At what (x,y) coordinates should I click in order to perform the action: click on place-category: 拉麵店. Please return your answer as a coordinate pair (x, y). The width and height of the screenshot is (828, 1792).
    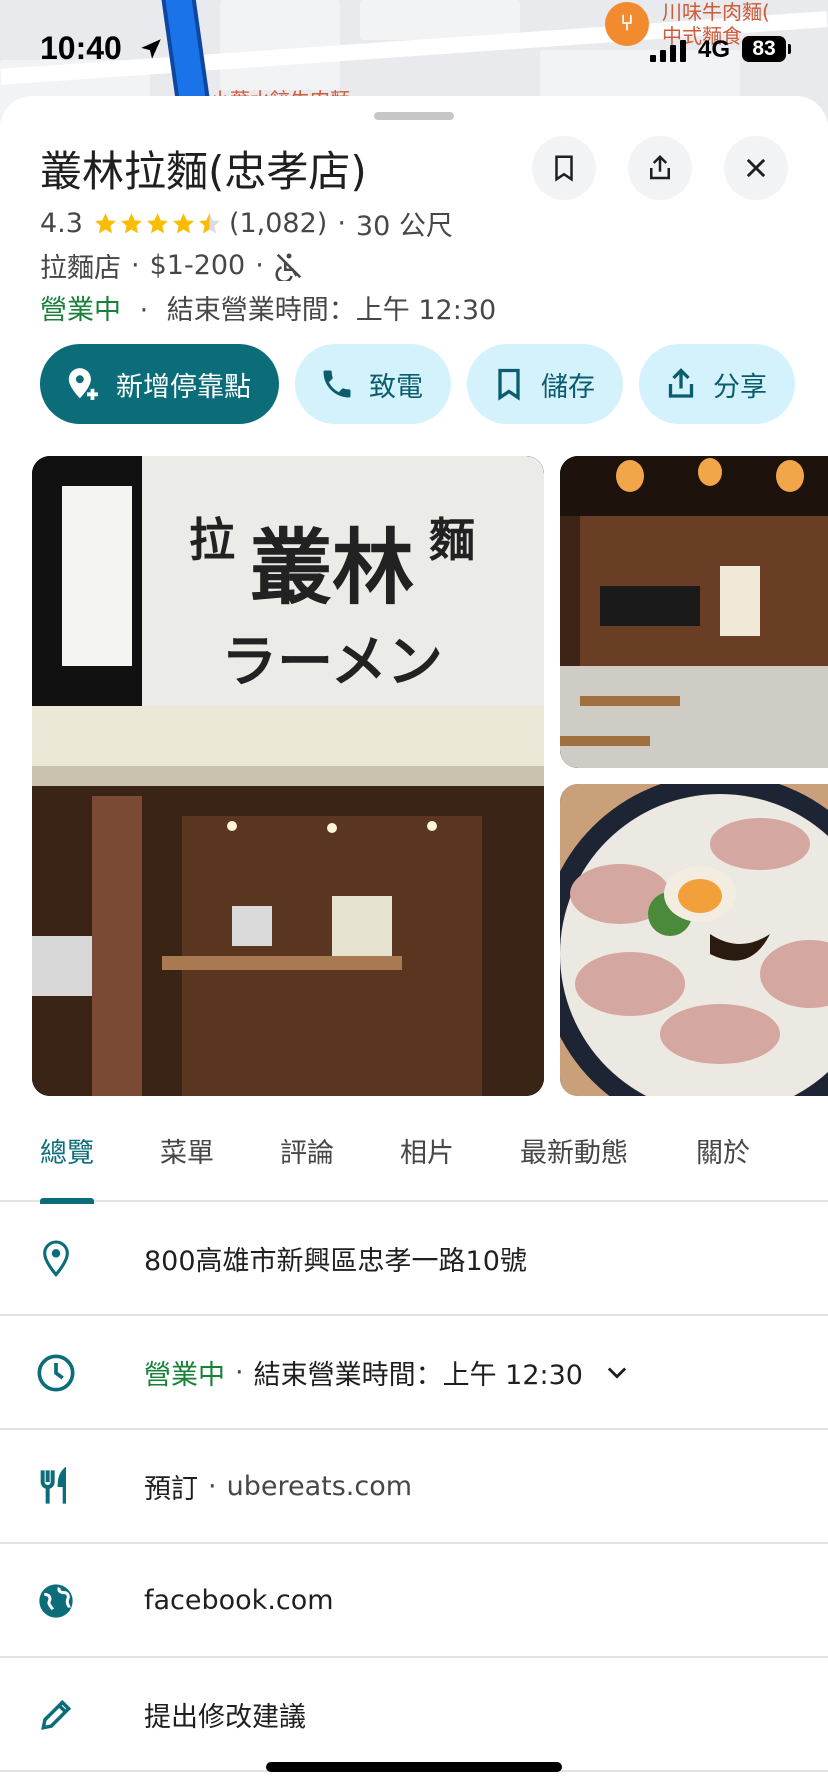
    Looking at the image, I should click on (80, 268).